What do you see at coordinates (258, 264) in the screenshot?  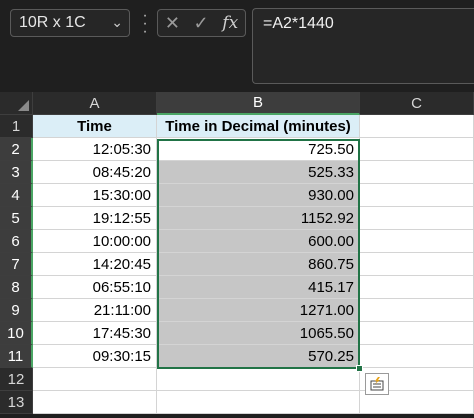 I see `cell-b7: 860.75` at bounding box center [258, 264].